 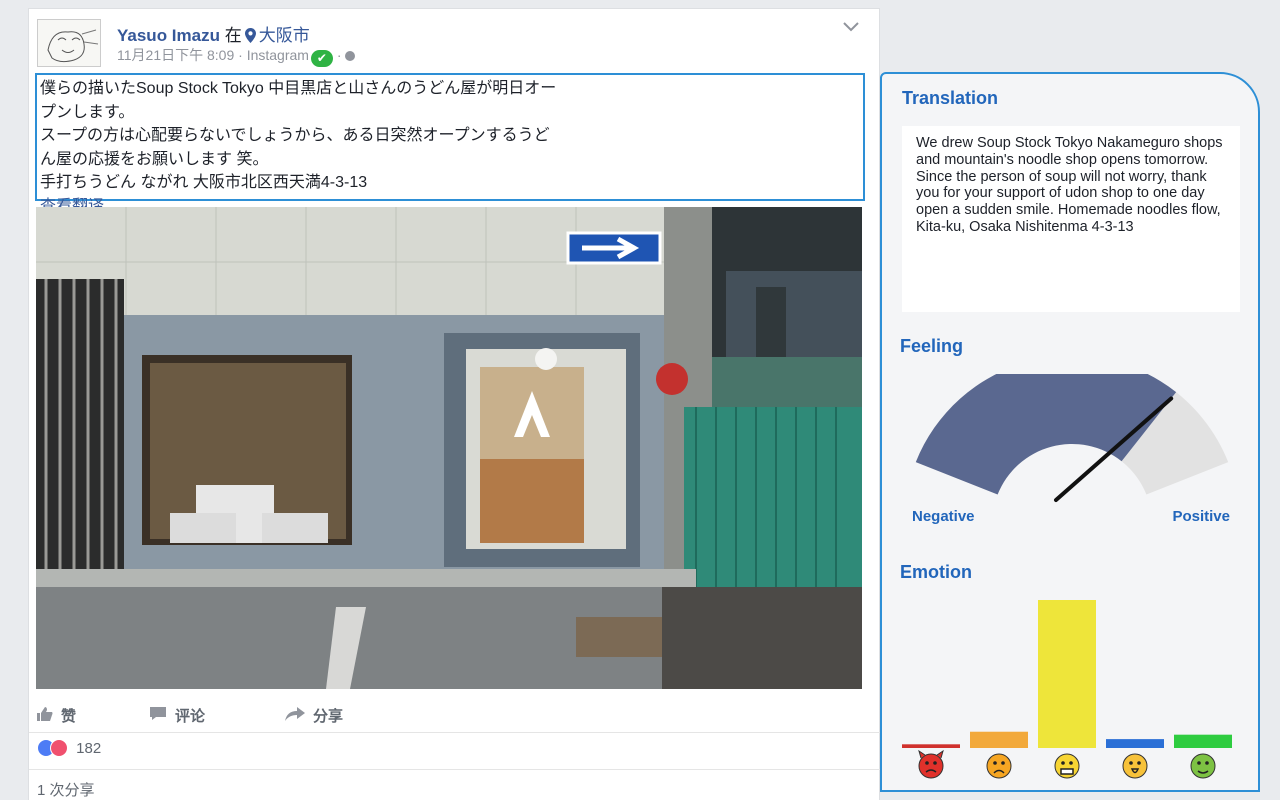 I want to click on author-name: Yasuo Imazu, so click(x=168, y=35).